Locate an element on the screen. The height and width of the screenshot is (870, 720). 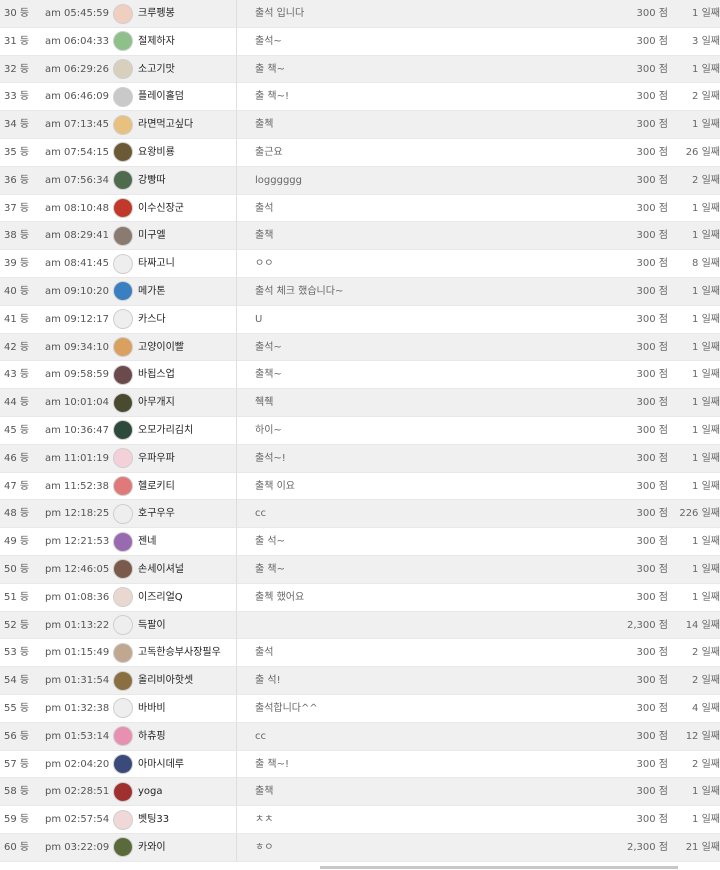
nickname: 아무개지 is located at coordinates (156, 402).